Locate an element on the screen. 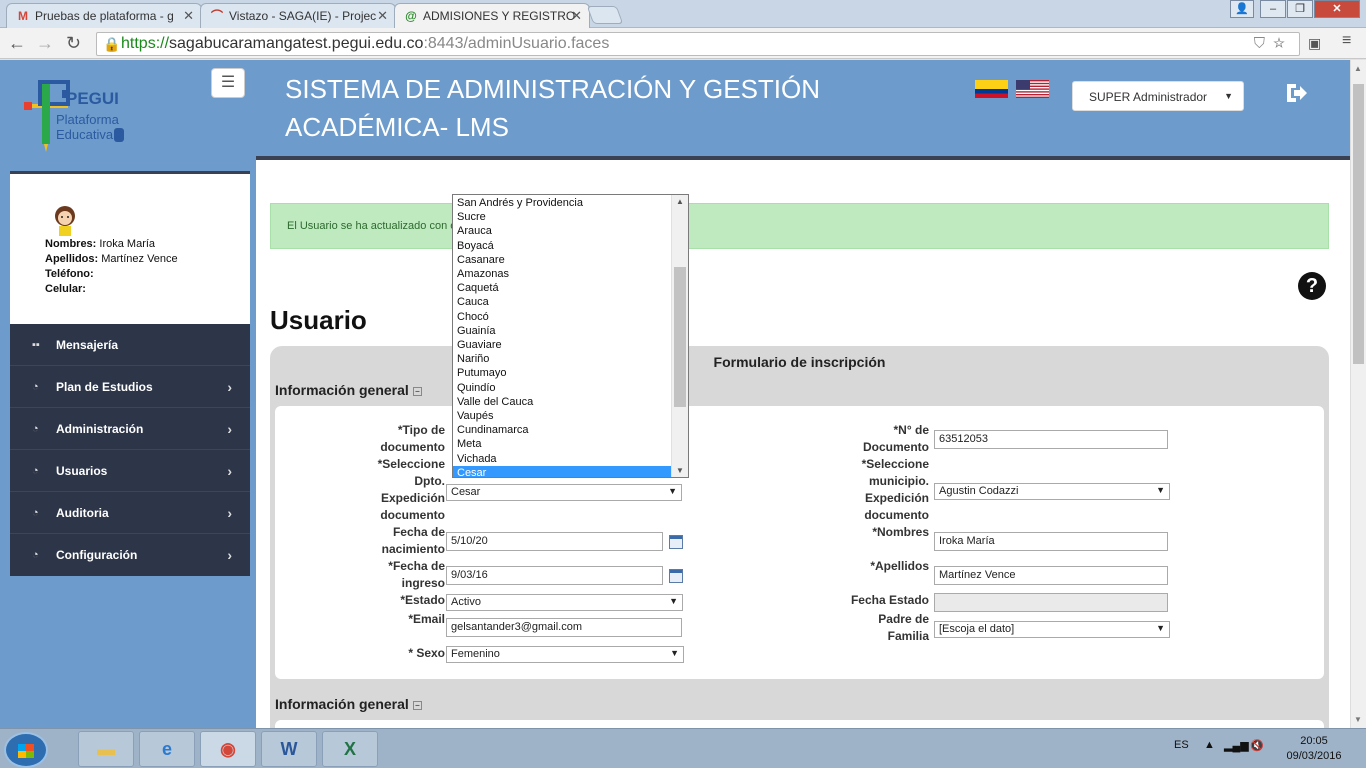 The width and height of the screenshot is (1366, 768). usa-flag-icon is located at coordinates (1032, 89).